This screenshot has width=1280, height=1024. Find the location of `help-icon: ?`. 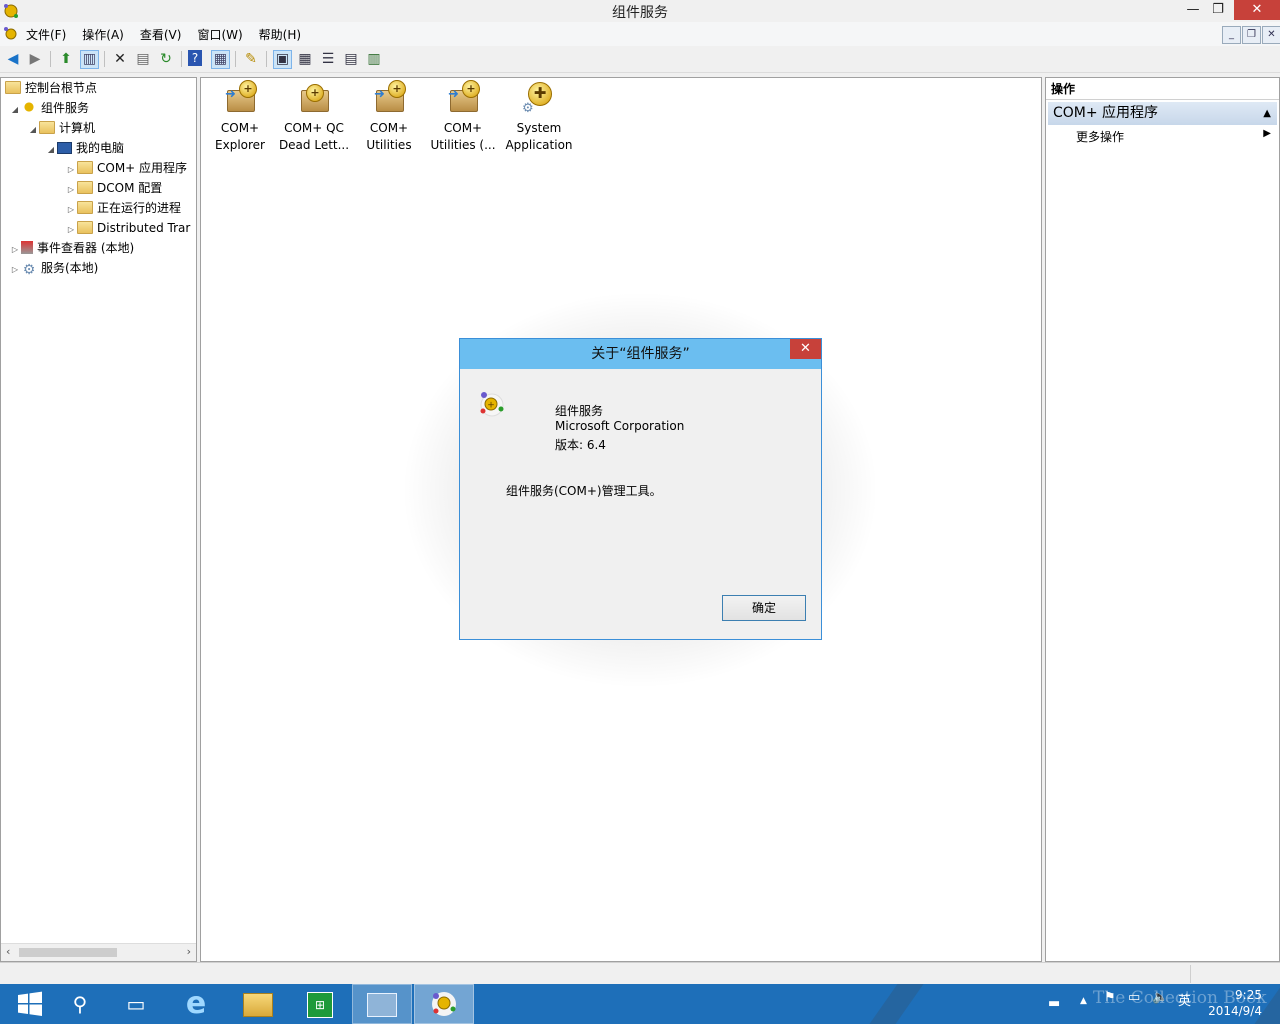

help-icon: ? is located at coordinates (195, 58).